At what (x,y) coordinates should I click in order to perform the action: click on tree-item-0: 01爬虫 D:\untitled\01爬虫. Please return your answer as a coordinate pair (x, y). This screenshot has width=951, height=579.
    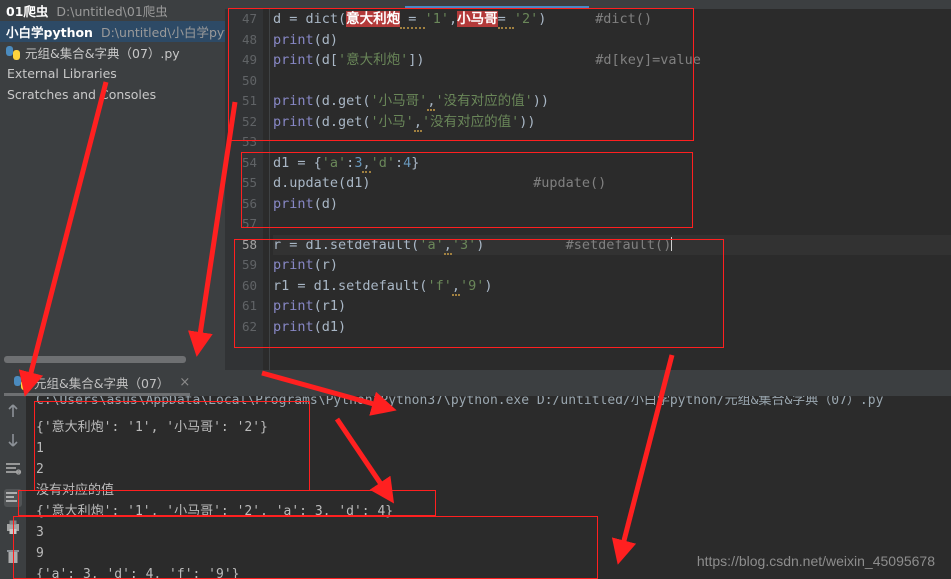
    Looking at the image, I should click on (112, 10).